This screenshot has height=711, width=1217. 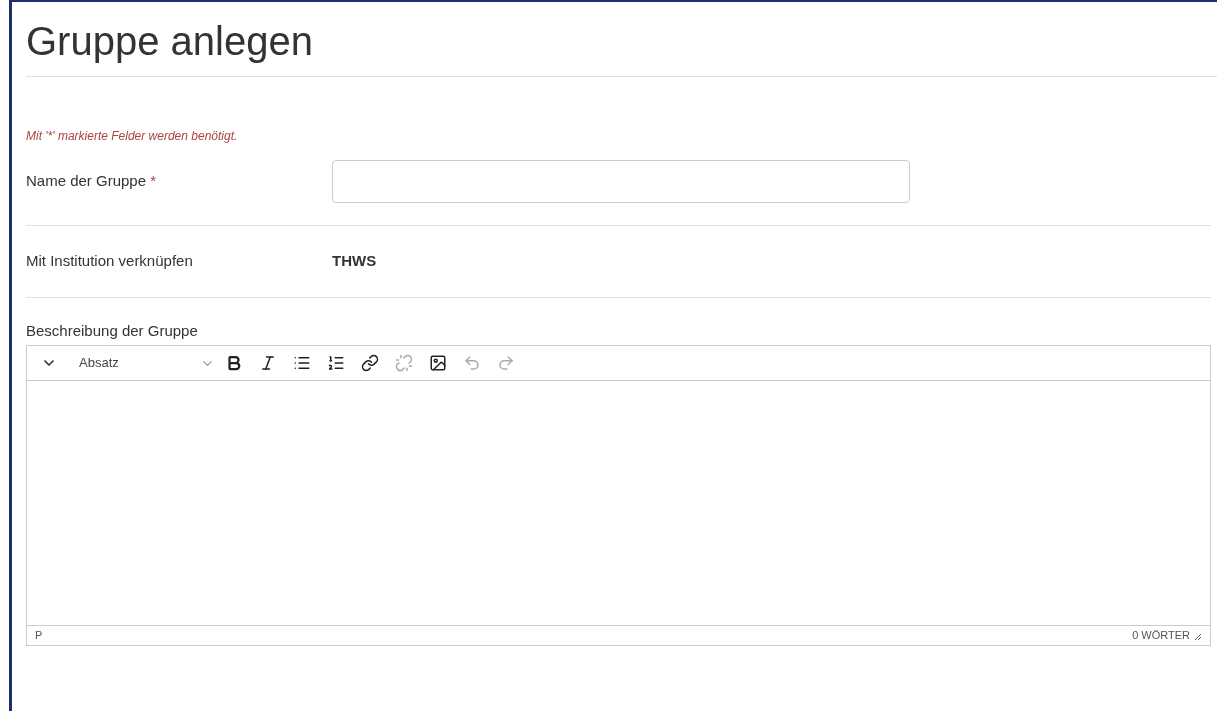 I want to click on italic-icon, so click(x=268, y=363).